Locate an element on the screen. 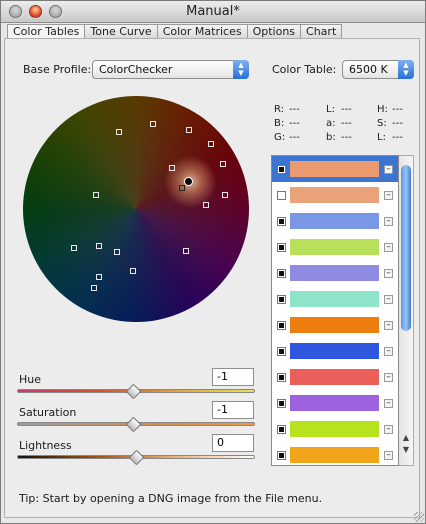 The height and width of the screenshot is (524, 426). readout-label: H: is located at coordinates (382, 109).